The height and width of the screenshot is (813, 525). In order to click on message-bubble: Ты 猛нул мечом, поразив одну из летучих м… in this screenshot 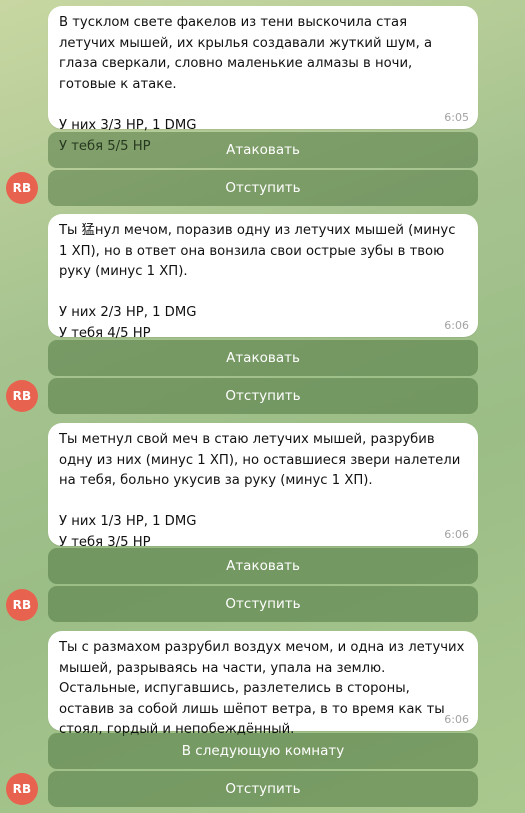, I will do `click(263, 277)`.